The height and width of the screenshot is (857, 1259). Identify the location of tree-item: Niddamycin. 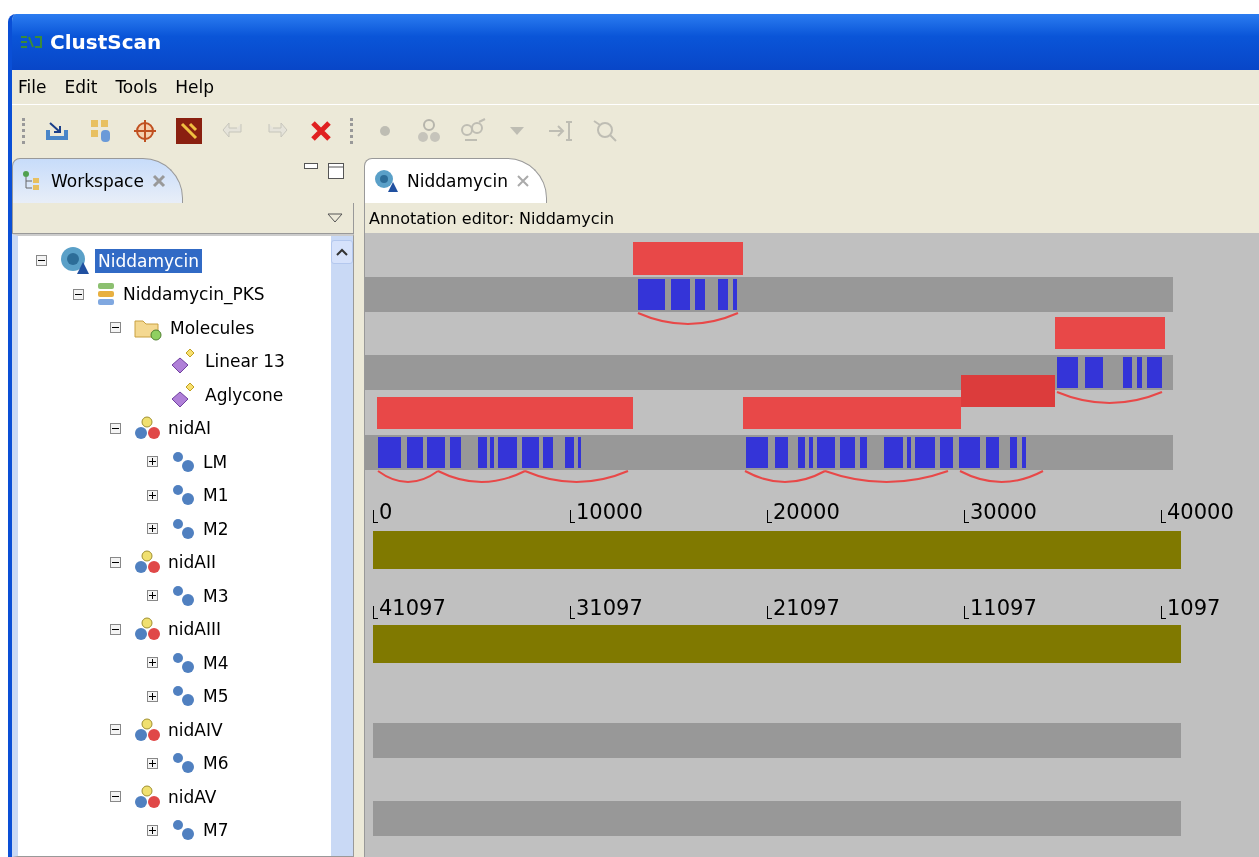
(148, 260).